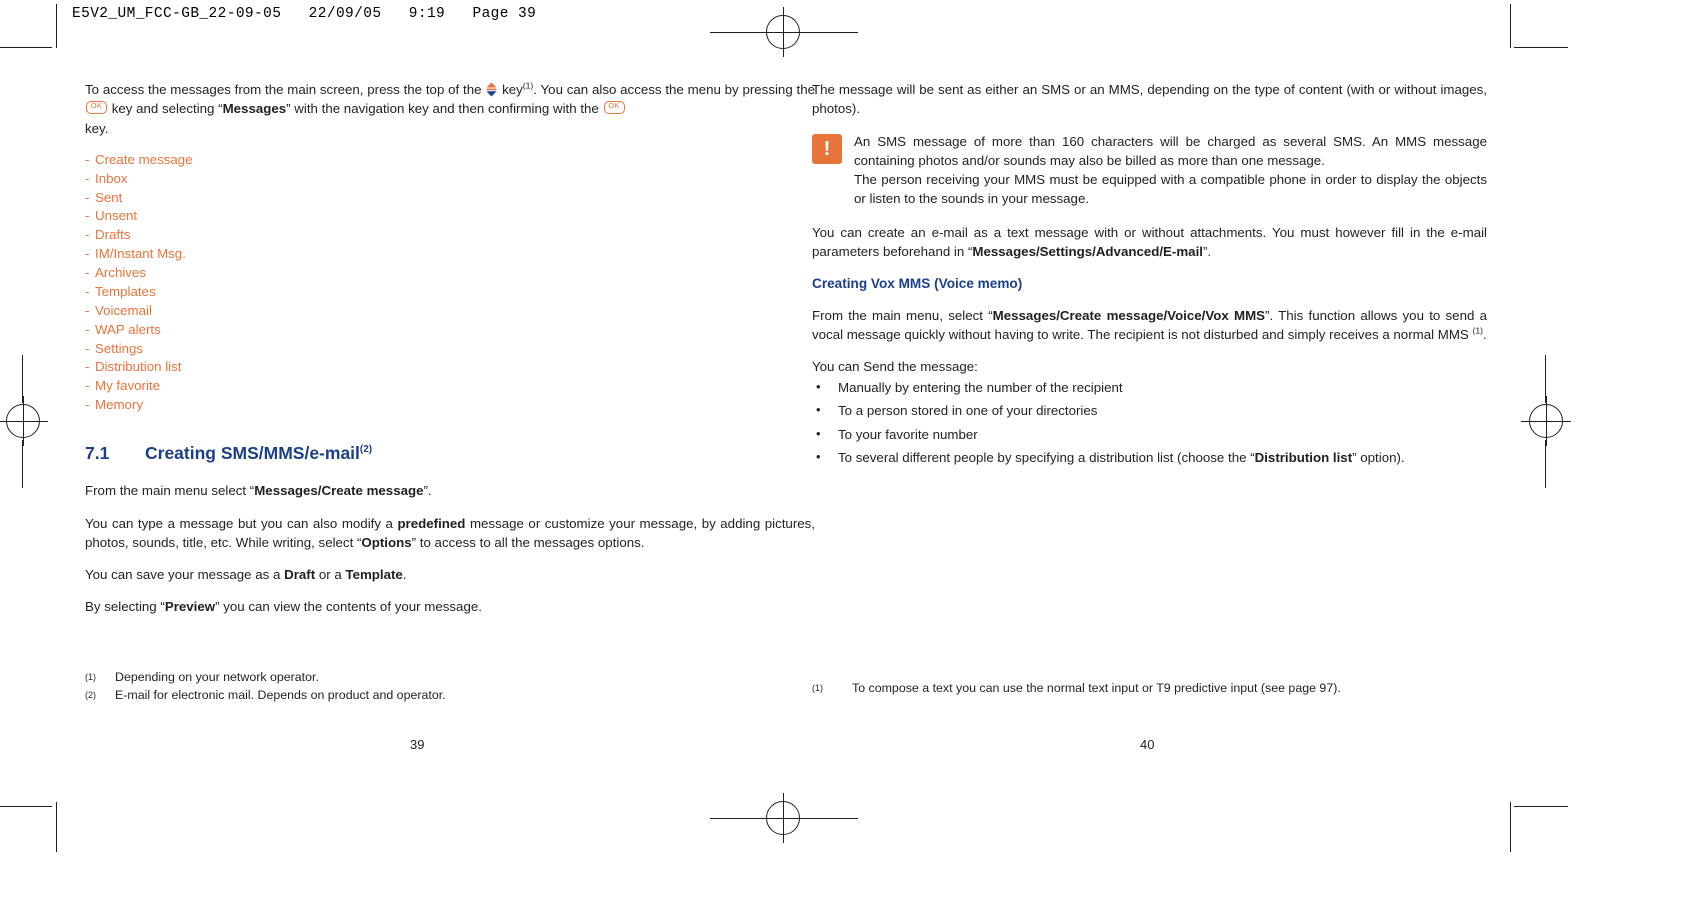  Describe the element at coordinates (109, 197) in the screenshot. I see `menu-item-label: Sent` at that location.